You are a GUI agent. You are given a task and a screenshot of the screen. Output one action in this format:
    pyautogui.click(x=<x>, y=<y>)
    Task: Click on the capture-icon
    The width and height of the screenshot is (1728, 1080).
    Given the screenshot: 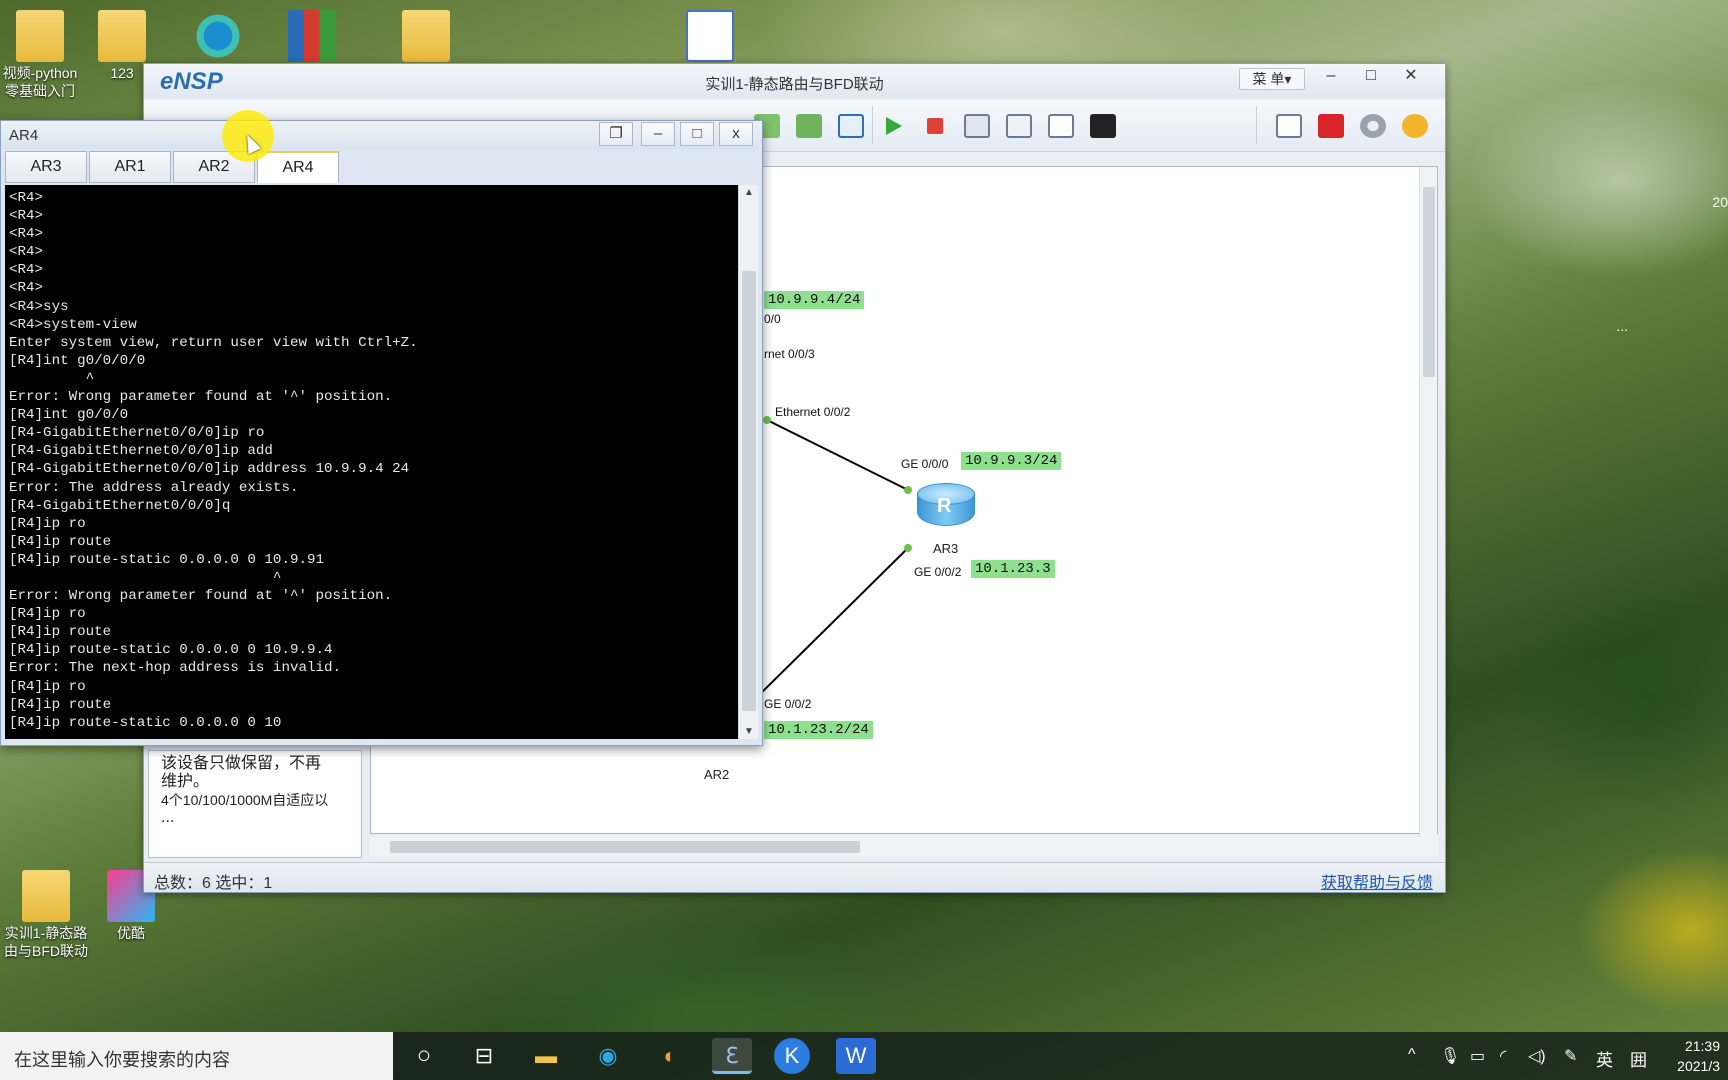 What is the action you would take?
    pyautogui.click(x=977, y=126)
    